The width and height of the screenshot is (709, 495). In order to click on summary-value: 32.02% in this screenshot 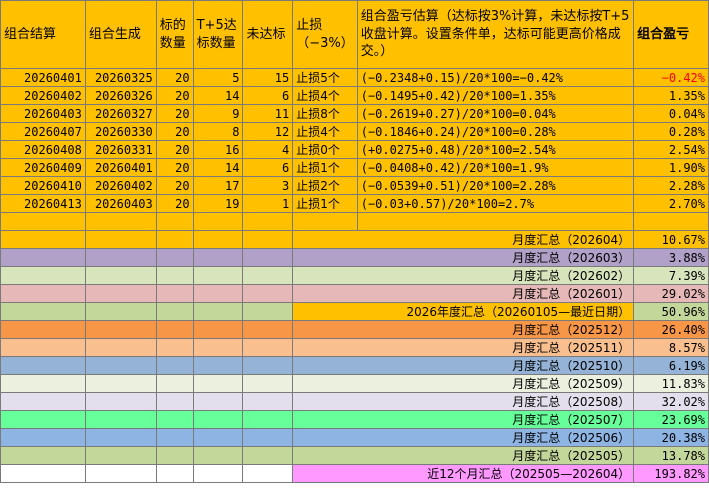, I will do `click(671, 401)`.